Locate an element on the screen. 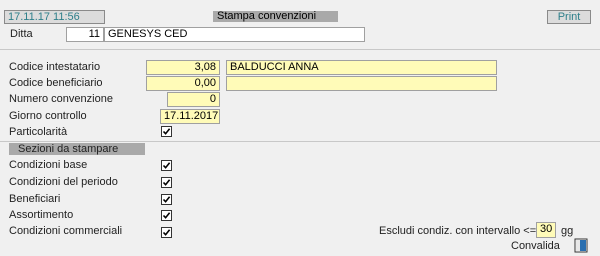  condizioni-periodo-checkbox is located at coordinates (166, 182).